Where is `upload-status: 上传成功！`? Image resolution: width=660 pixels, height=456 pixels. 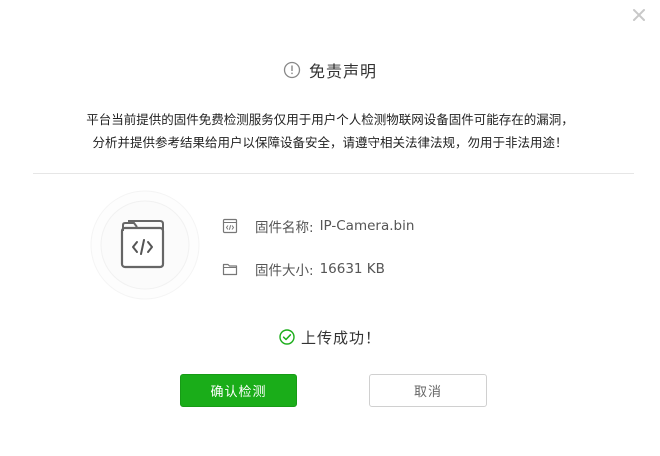
upload-status: 上传成功！ is located at coordinates (330, 337).